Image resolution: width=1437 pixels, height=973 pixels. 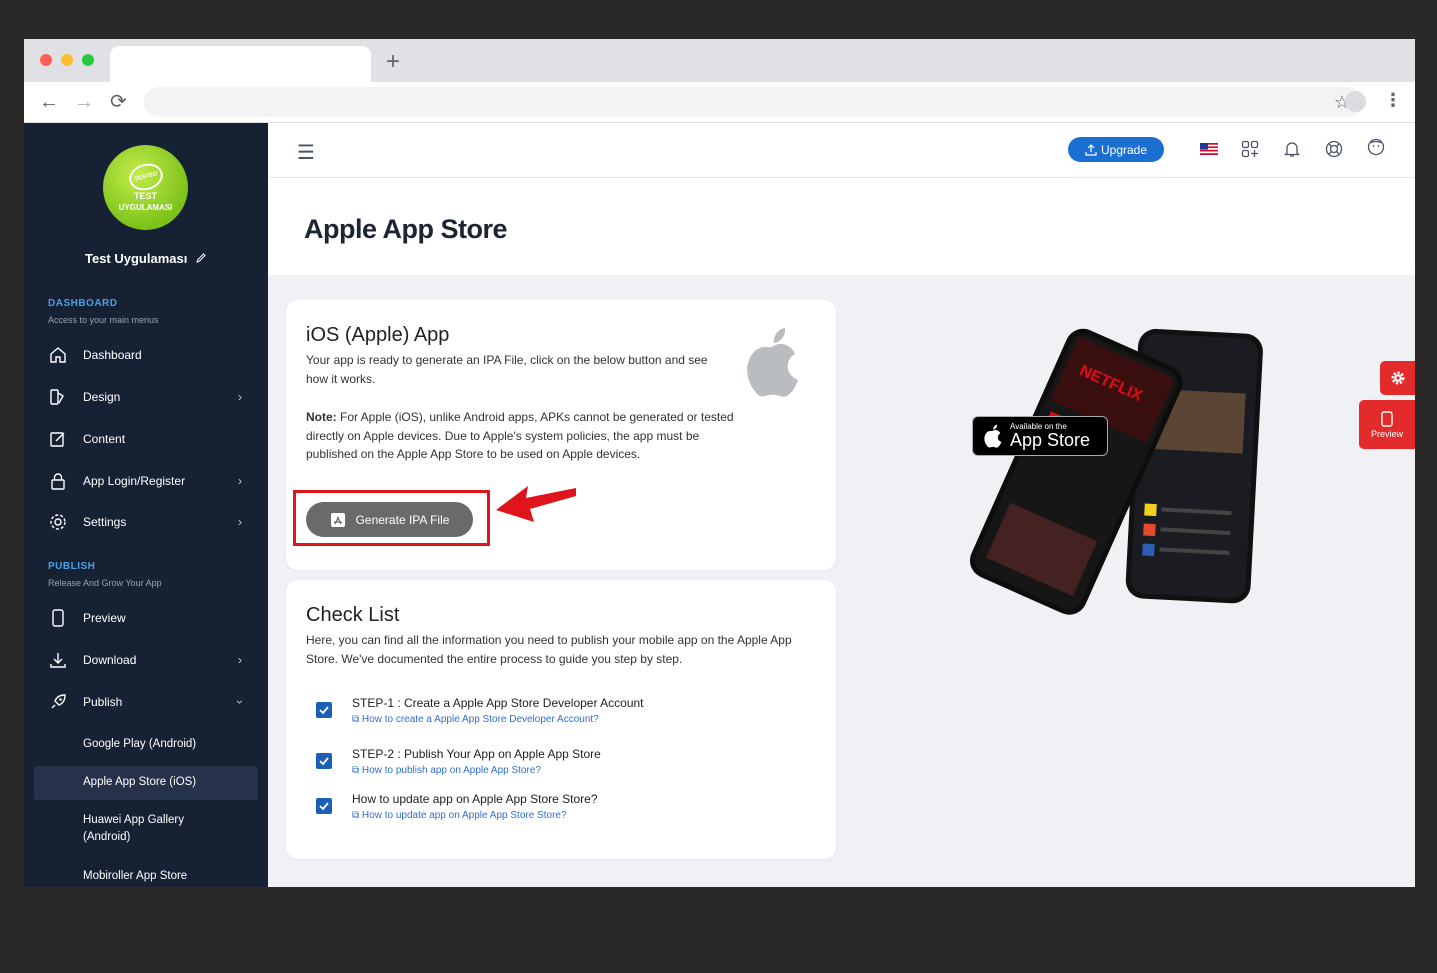 I want to click on support-icon, so click(x=1334, y=149).